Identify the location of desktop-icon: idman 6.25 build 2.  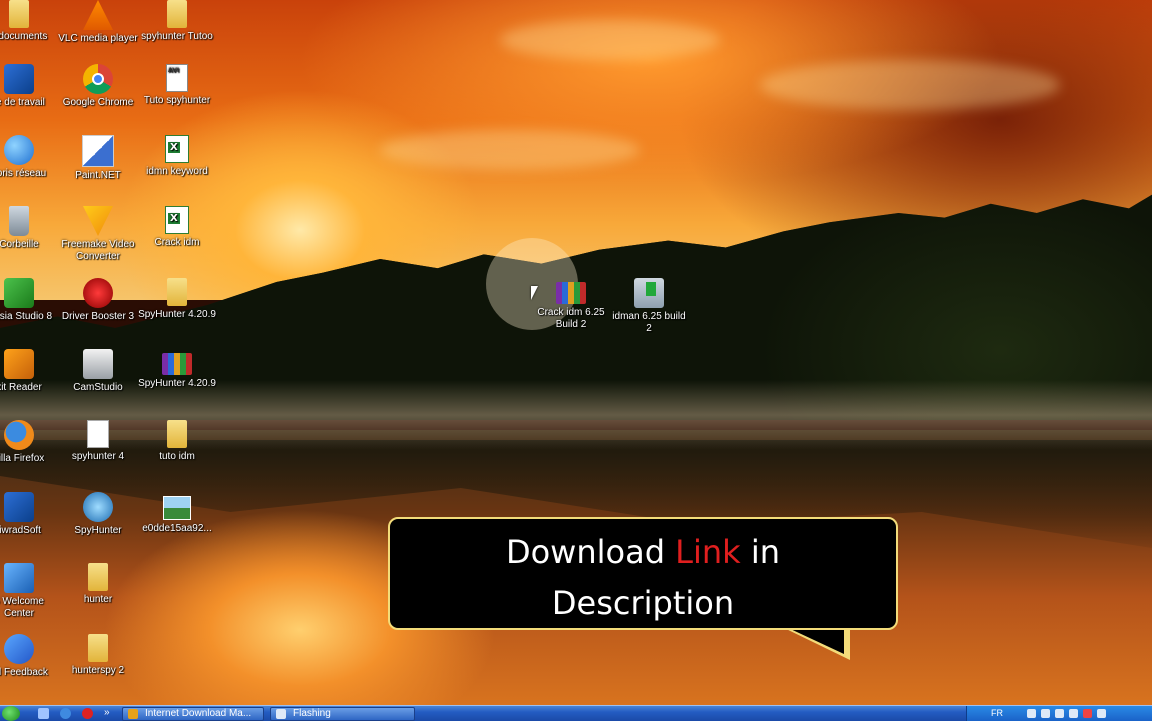
(649, 306).